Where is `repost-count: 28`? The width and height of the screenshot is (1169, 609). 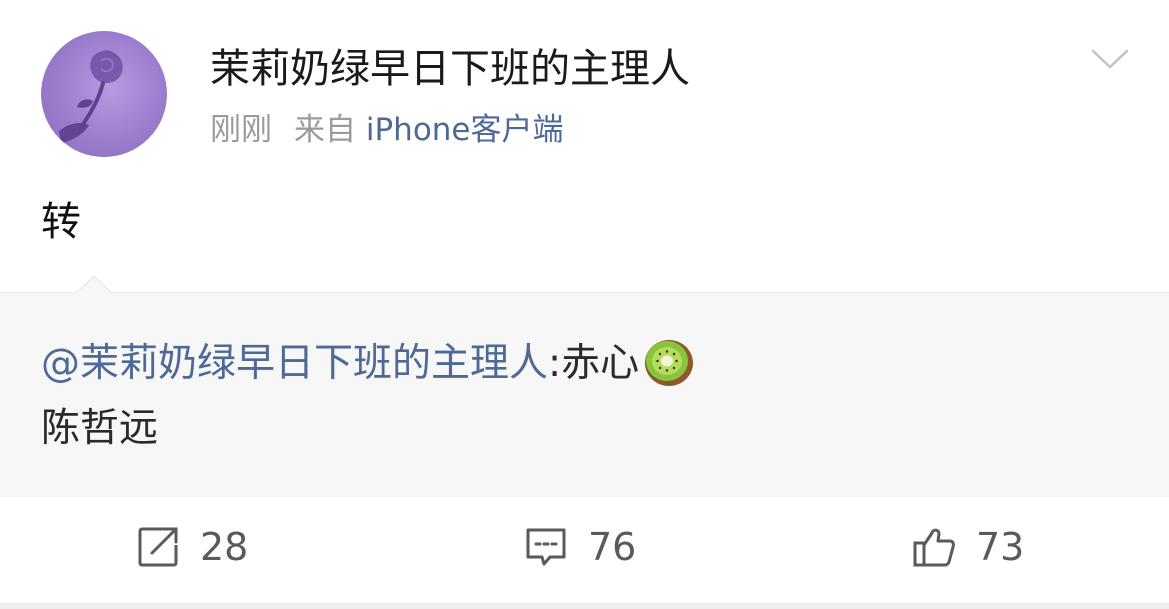 repost-count: 28 is located at coordinates (224, 547).